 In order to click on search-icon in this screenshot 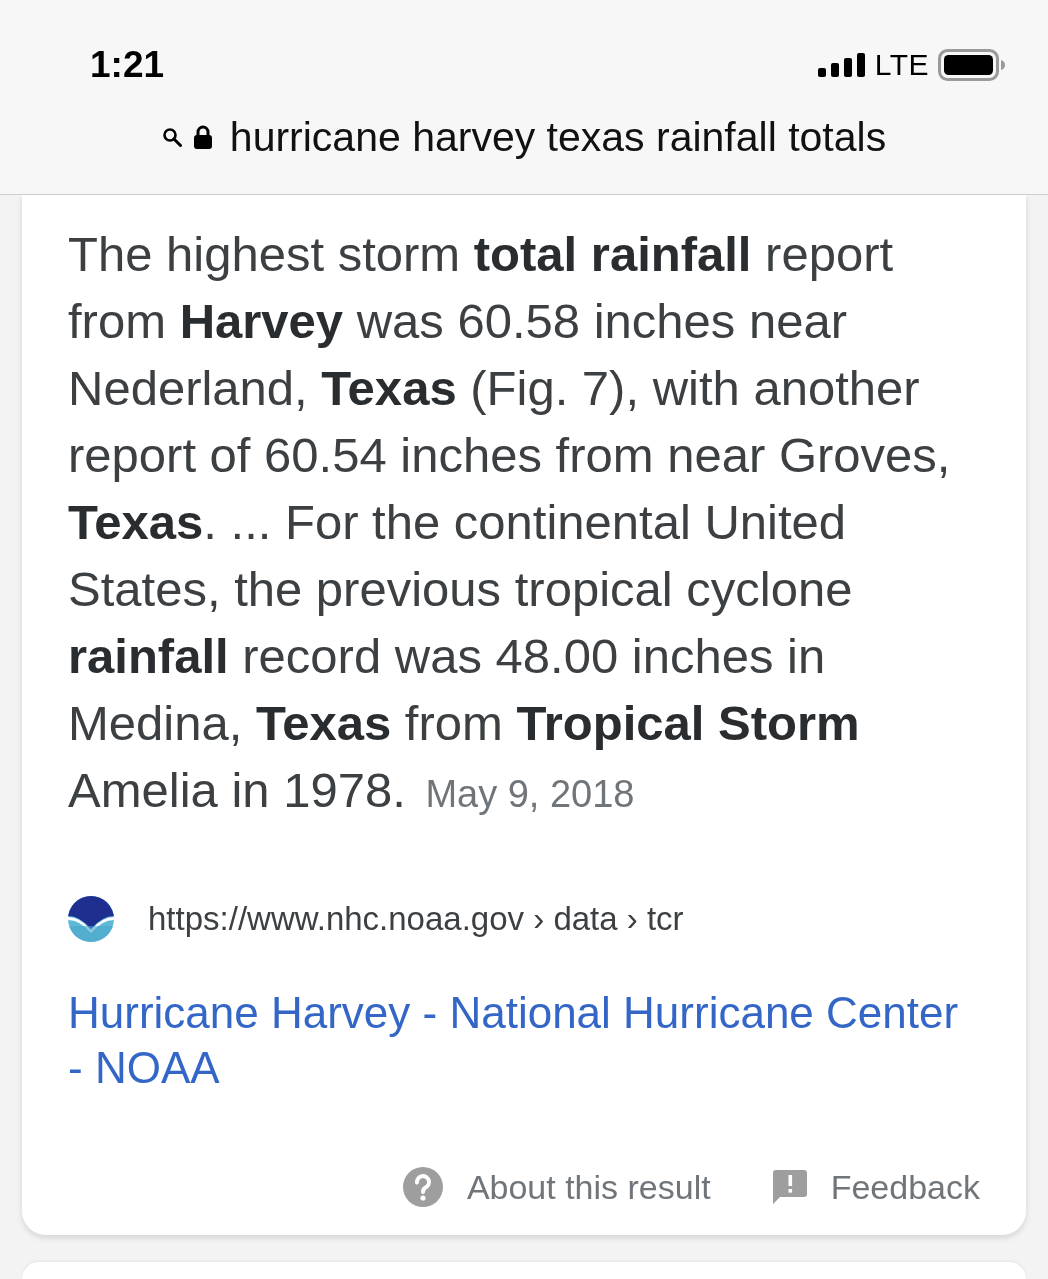, I will do `click(171, 137)`.